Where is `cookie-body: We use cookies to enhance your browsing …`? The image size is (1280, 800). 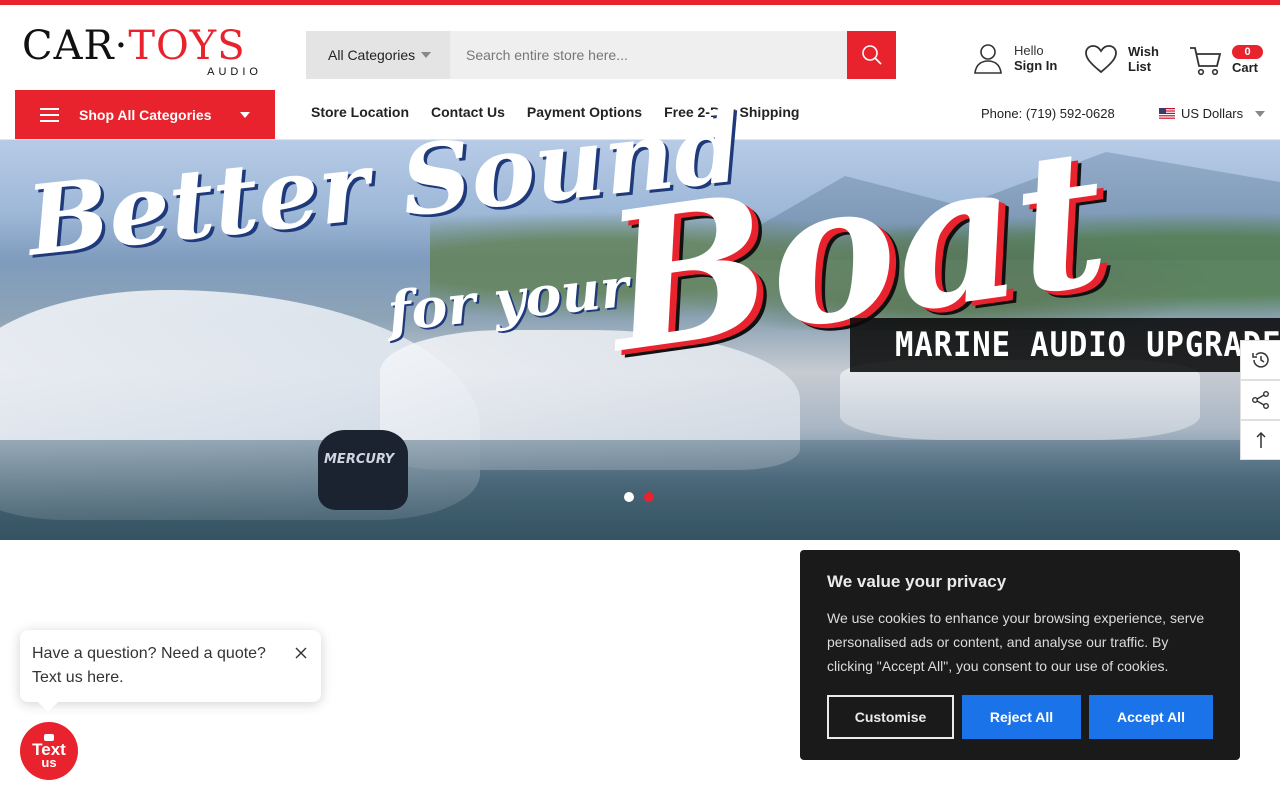 cookie-body: We use cookies to enhance your browsing … is located at coordinates (1016, 642).